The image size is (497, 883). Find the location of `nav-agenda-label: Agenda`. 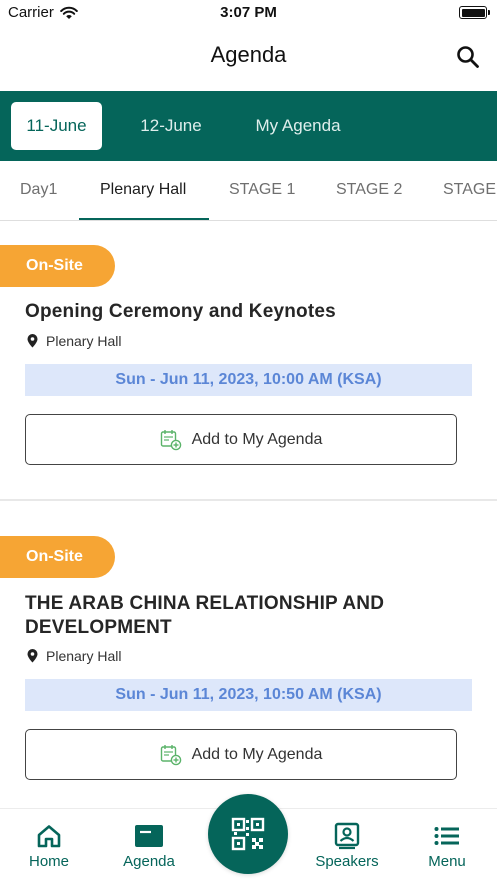

nav-agenda-label: Agenda is located at coordinates (149, 861).